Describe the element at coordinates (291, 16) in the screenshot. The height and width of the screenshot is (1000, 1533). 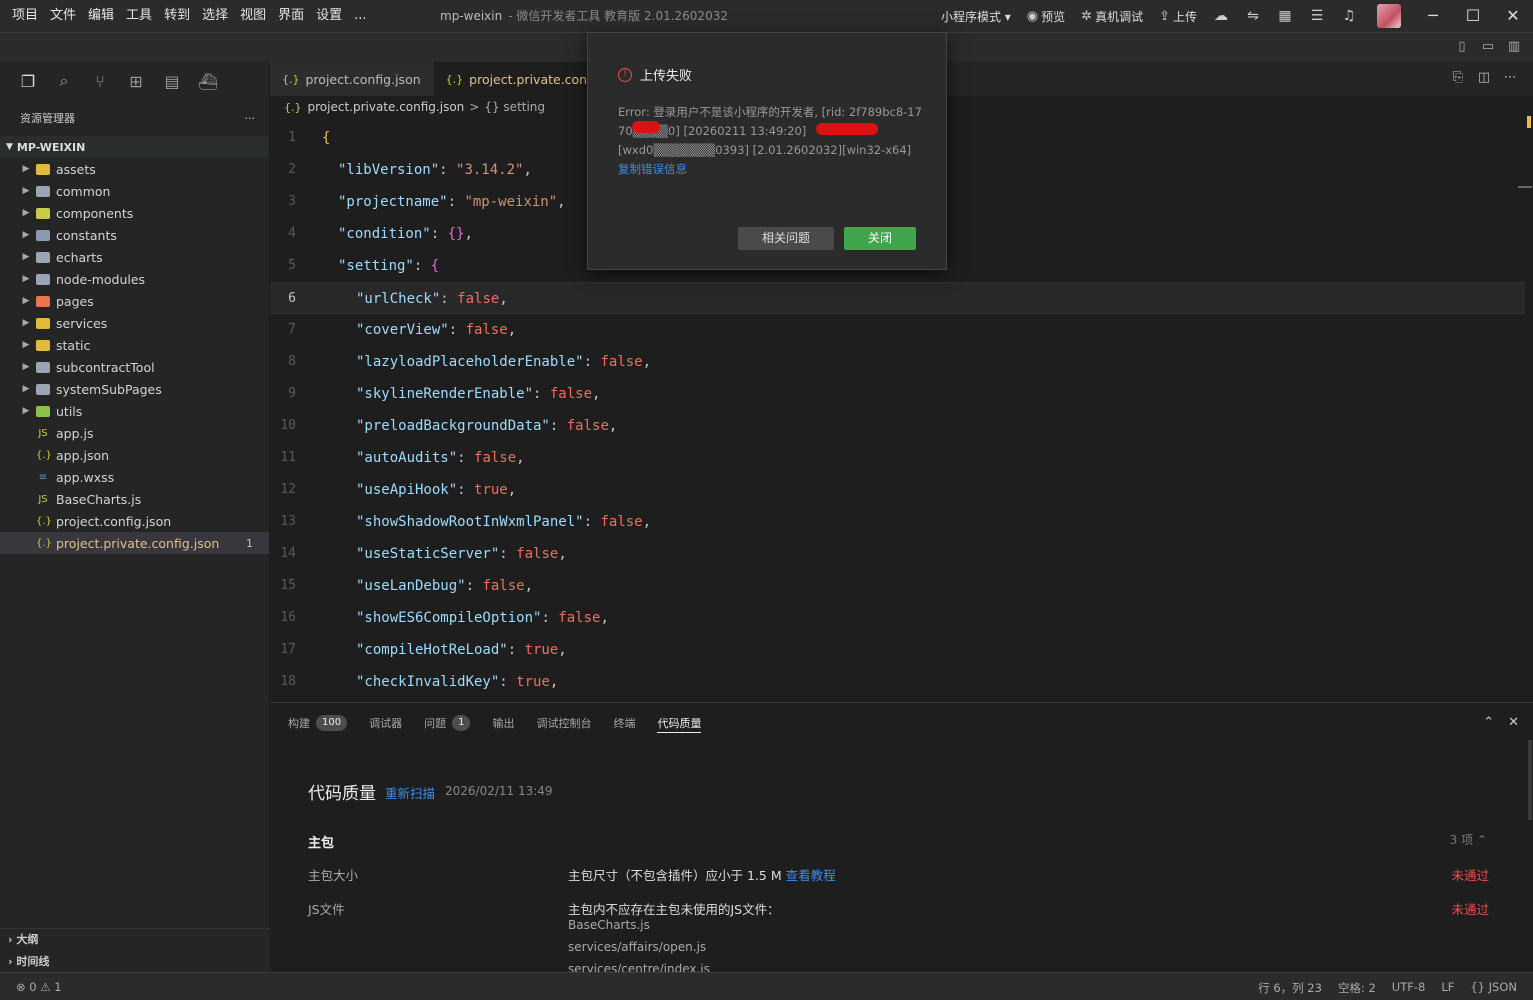
I see `menu-interface: 界面` at that location.